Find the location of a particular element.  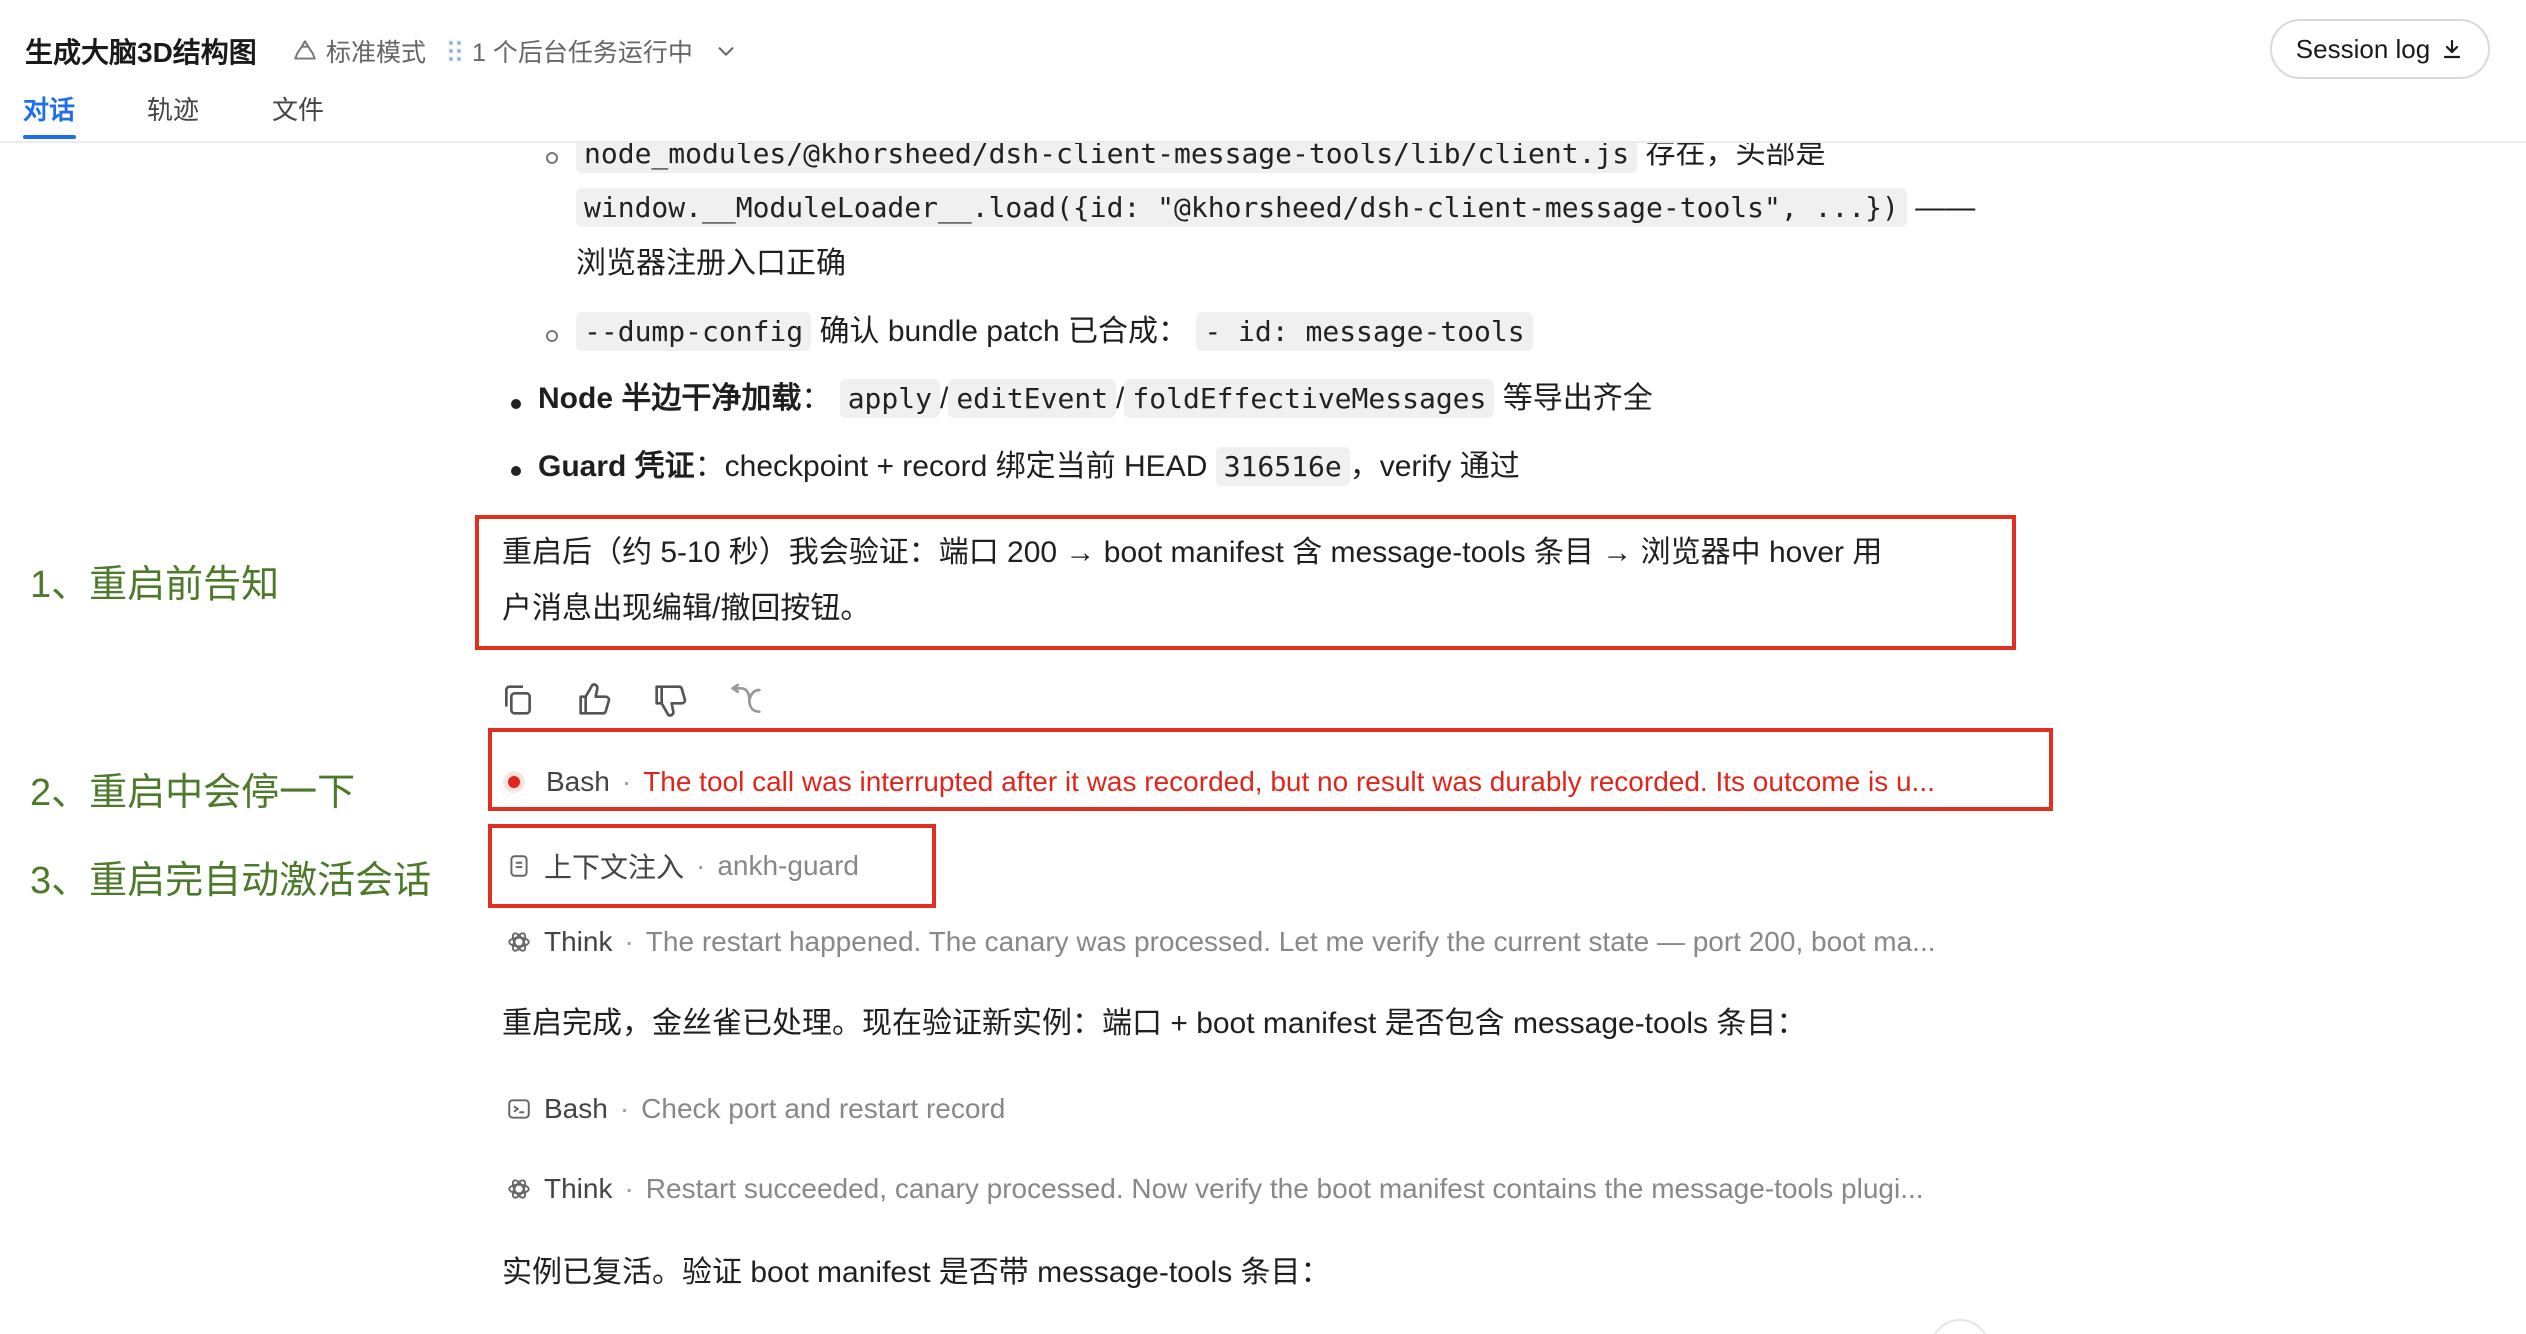

tab-trajectory: 轨迹 is located at coordinates (173, 108).